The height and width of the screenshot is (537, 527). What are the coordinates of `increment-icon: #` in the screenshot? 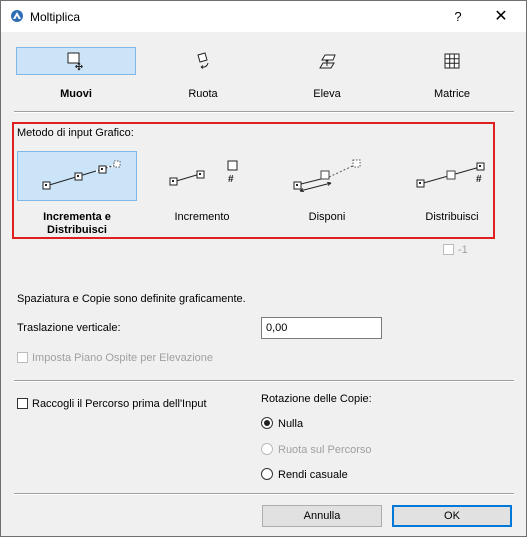 It's located at (203, 173).